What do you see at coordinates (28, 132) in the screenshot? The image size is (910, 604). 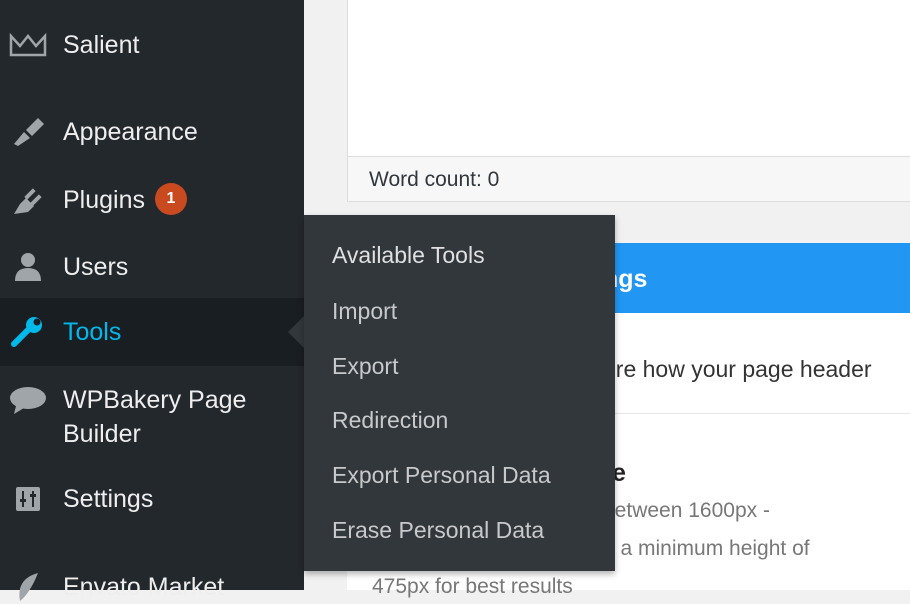 I see `paintbrush-icon` at bounding box center [28, 132].